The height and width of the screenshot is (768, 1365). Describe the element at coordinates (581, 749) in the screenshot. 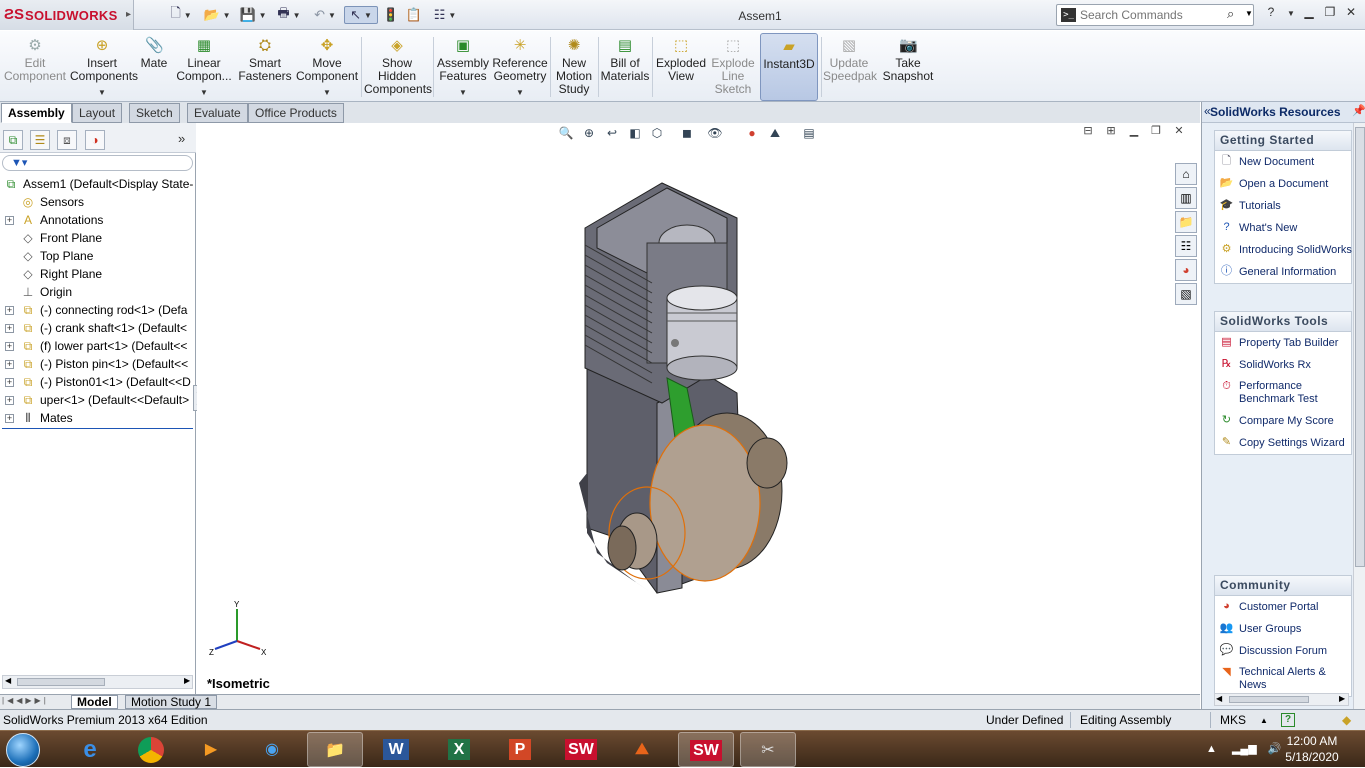

I see `solidworks-icon: SW` at that location.